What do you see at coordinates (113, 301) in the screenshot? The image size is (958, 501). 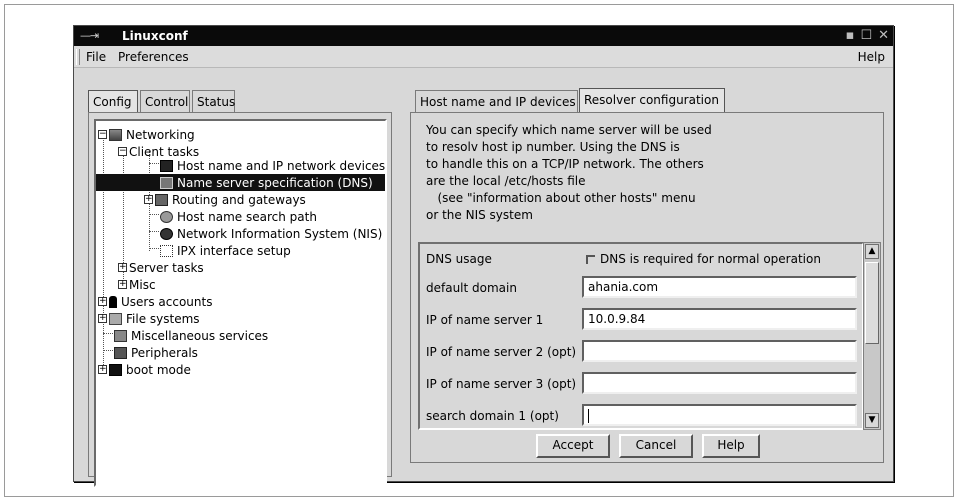 I see `users-icon` at bounding box center [113, 301].